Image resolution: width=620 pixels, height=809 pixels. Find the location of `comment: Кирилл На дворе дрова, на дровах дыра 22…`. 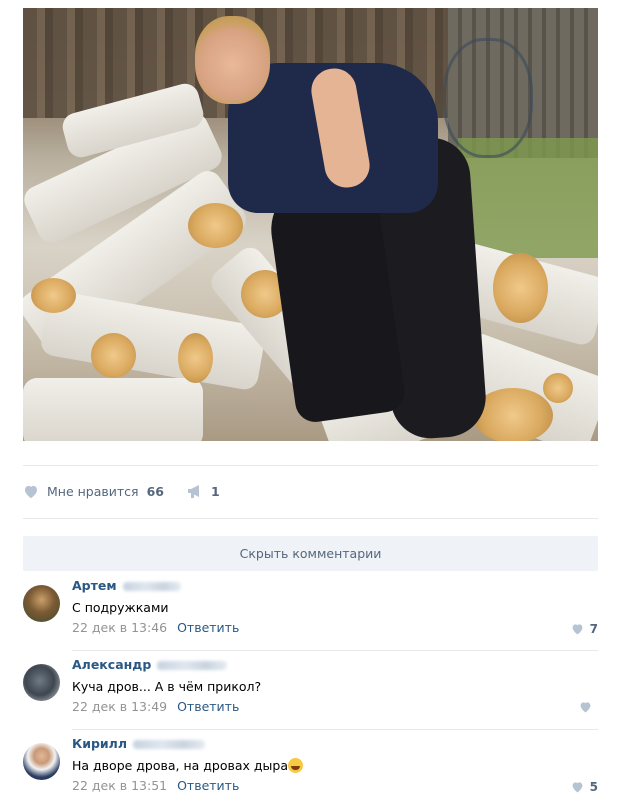

comment: Кирилл На дворе дрова, на дровах дыра 22… is located at coordinates (310, 772).